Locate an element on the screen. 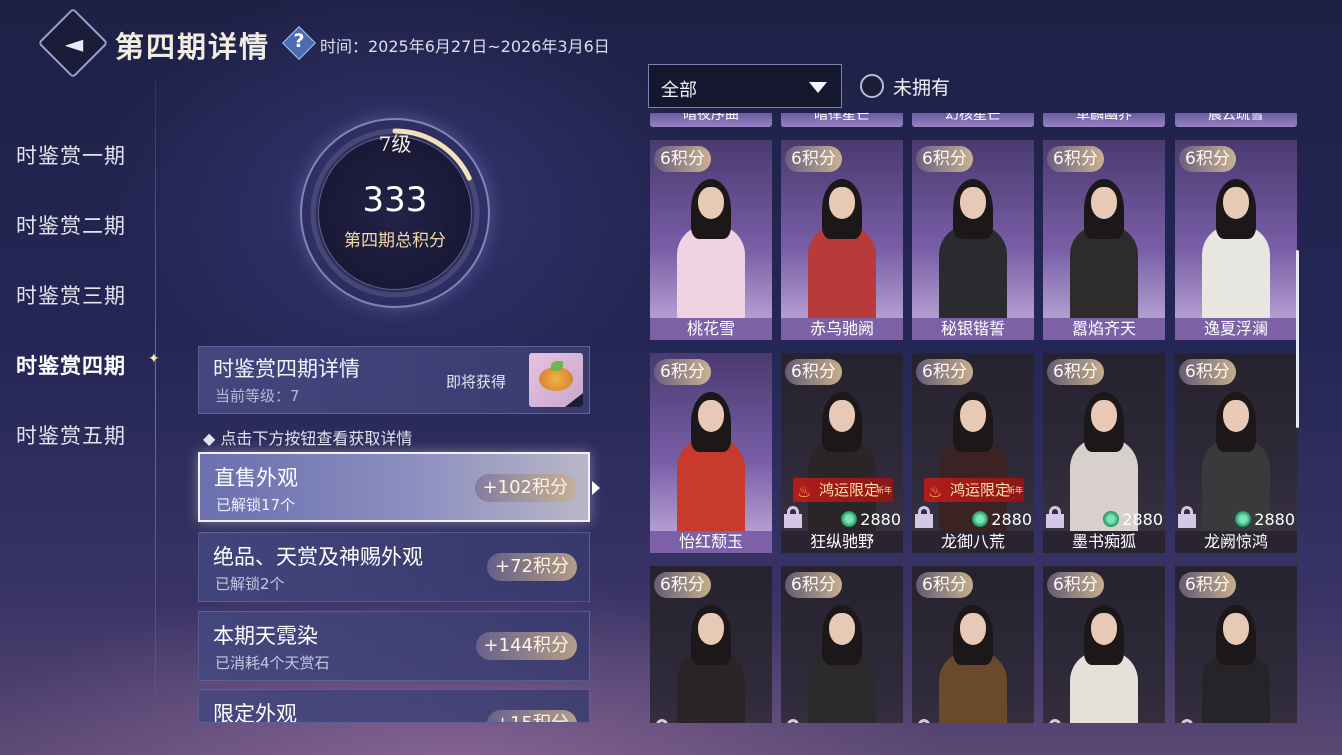 The height and width of the screenshot is (755, 1342). category-limited: 限定外观 +15积分 is located at coordinates (394, 706).